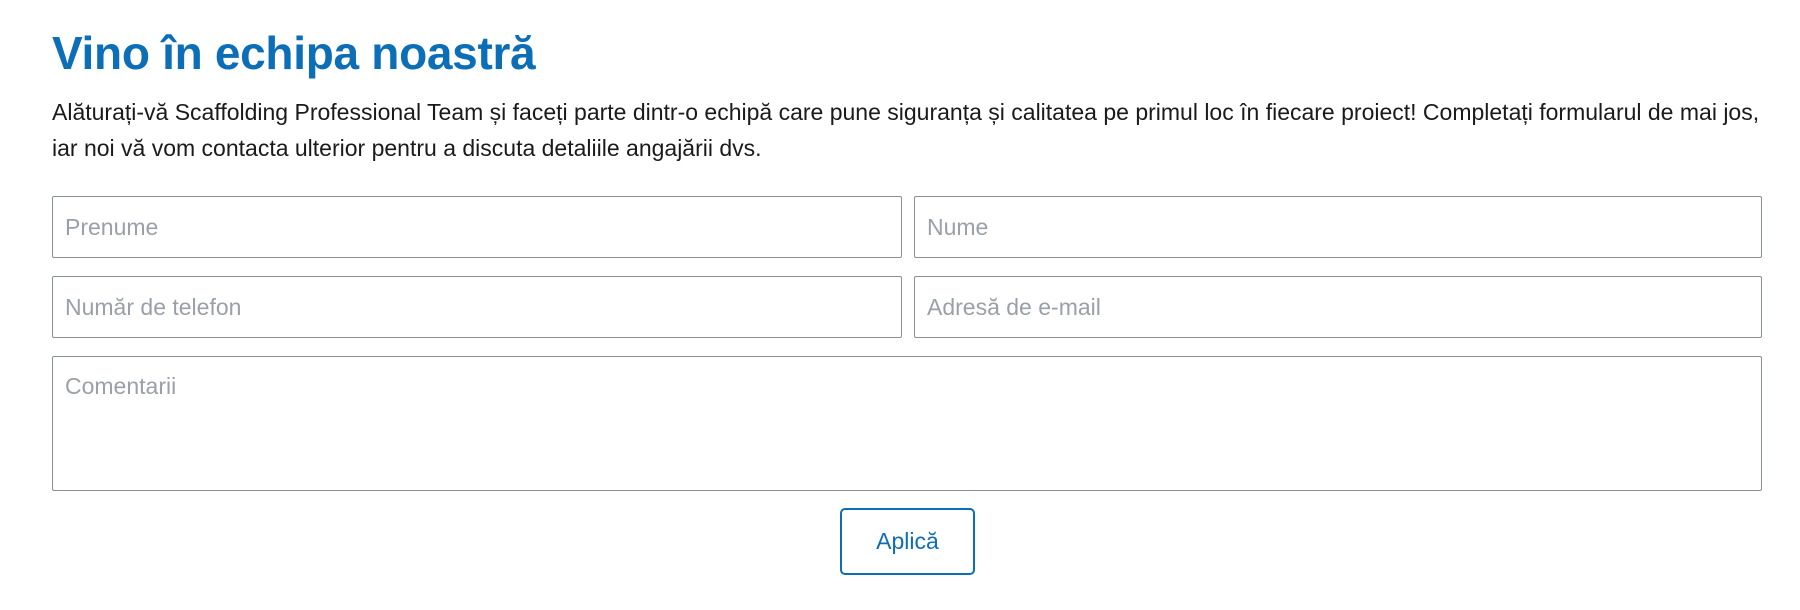  What do you see at coordinates (907, 541) in the screenshot?
I see `apply-button: Aplică` at bounding box center [907, 541].